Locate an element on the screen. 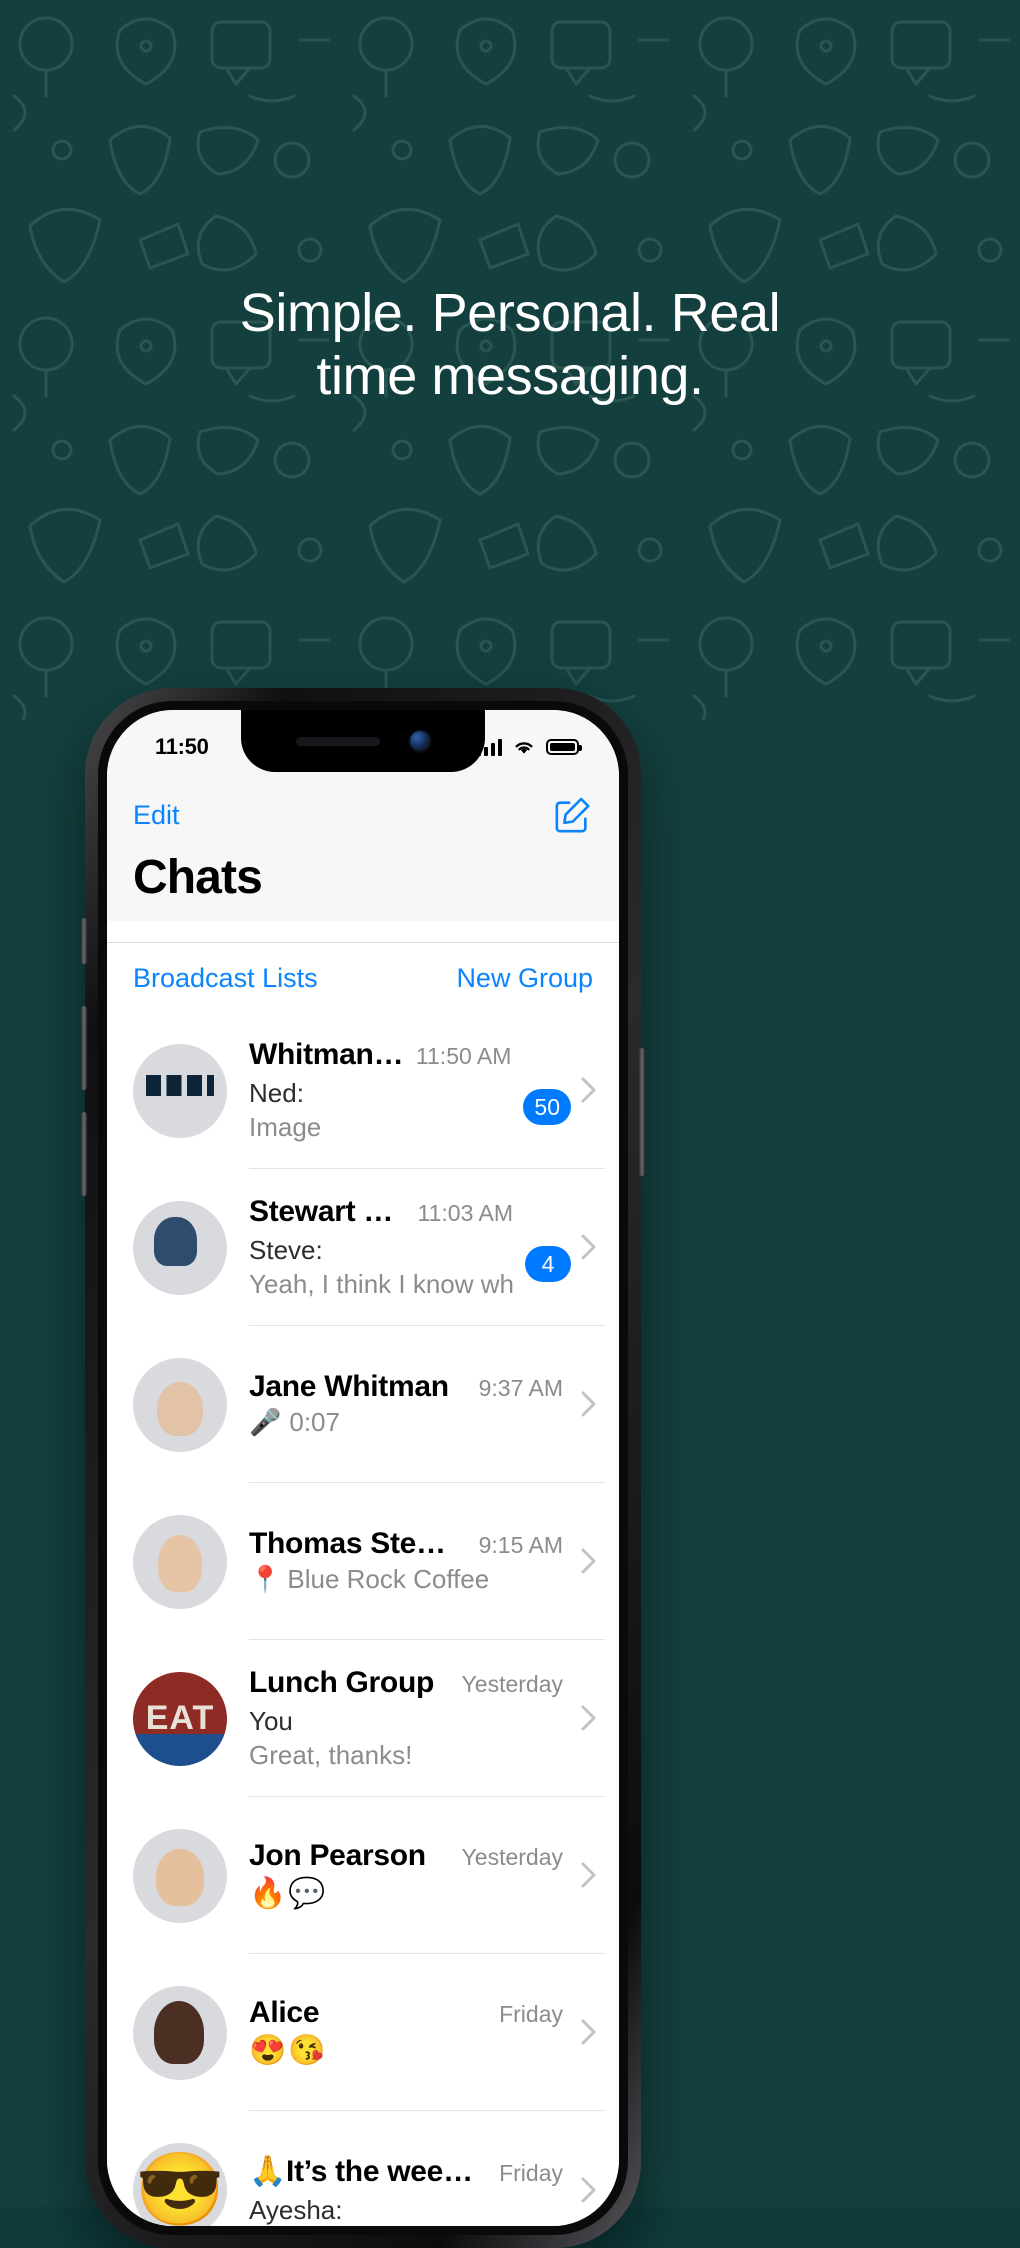 Image resolution: width=1020 pixels, height=2248 pixels. chat-preview: 🎤 0:07 is located at coordinates (406, 1422).